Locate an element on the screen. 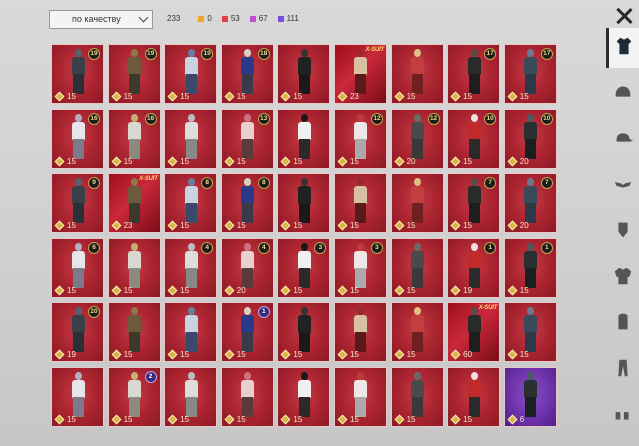 This screenshot has height=446, width=639. sidebar-item-pants is located at coordinates (622, 370).